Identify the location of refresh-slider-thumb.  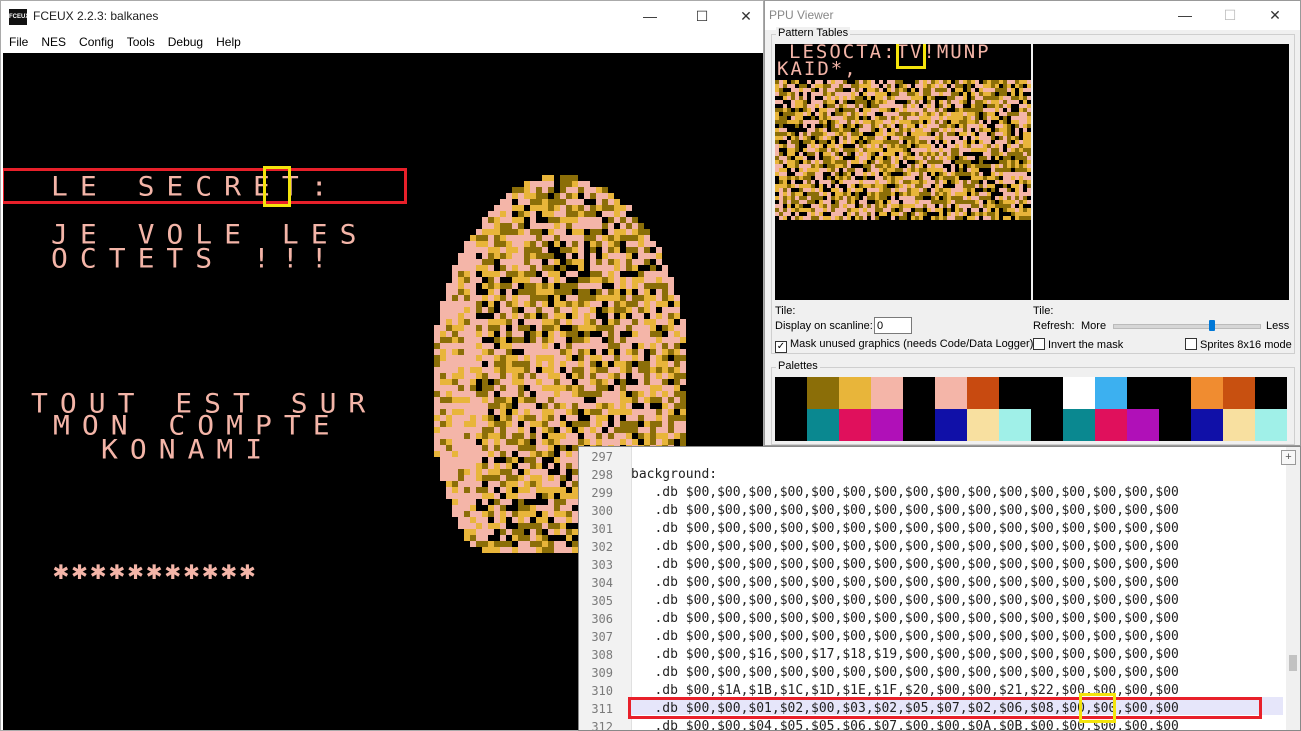
(1212, 325).